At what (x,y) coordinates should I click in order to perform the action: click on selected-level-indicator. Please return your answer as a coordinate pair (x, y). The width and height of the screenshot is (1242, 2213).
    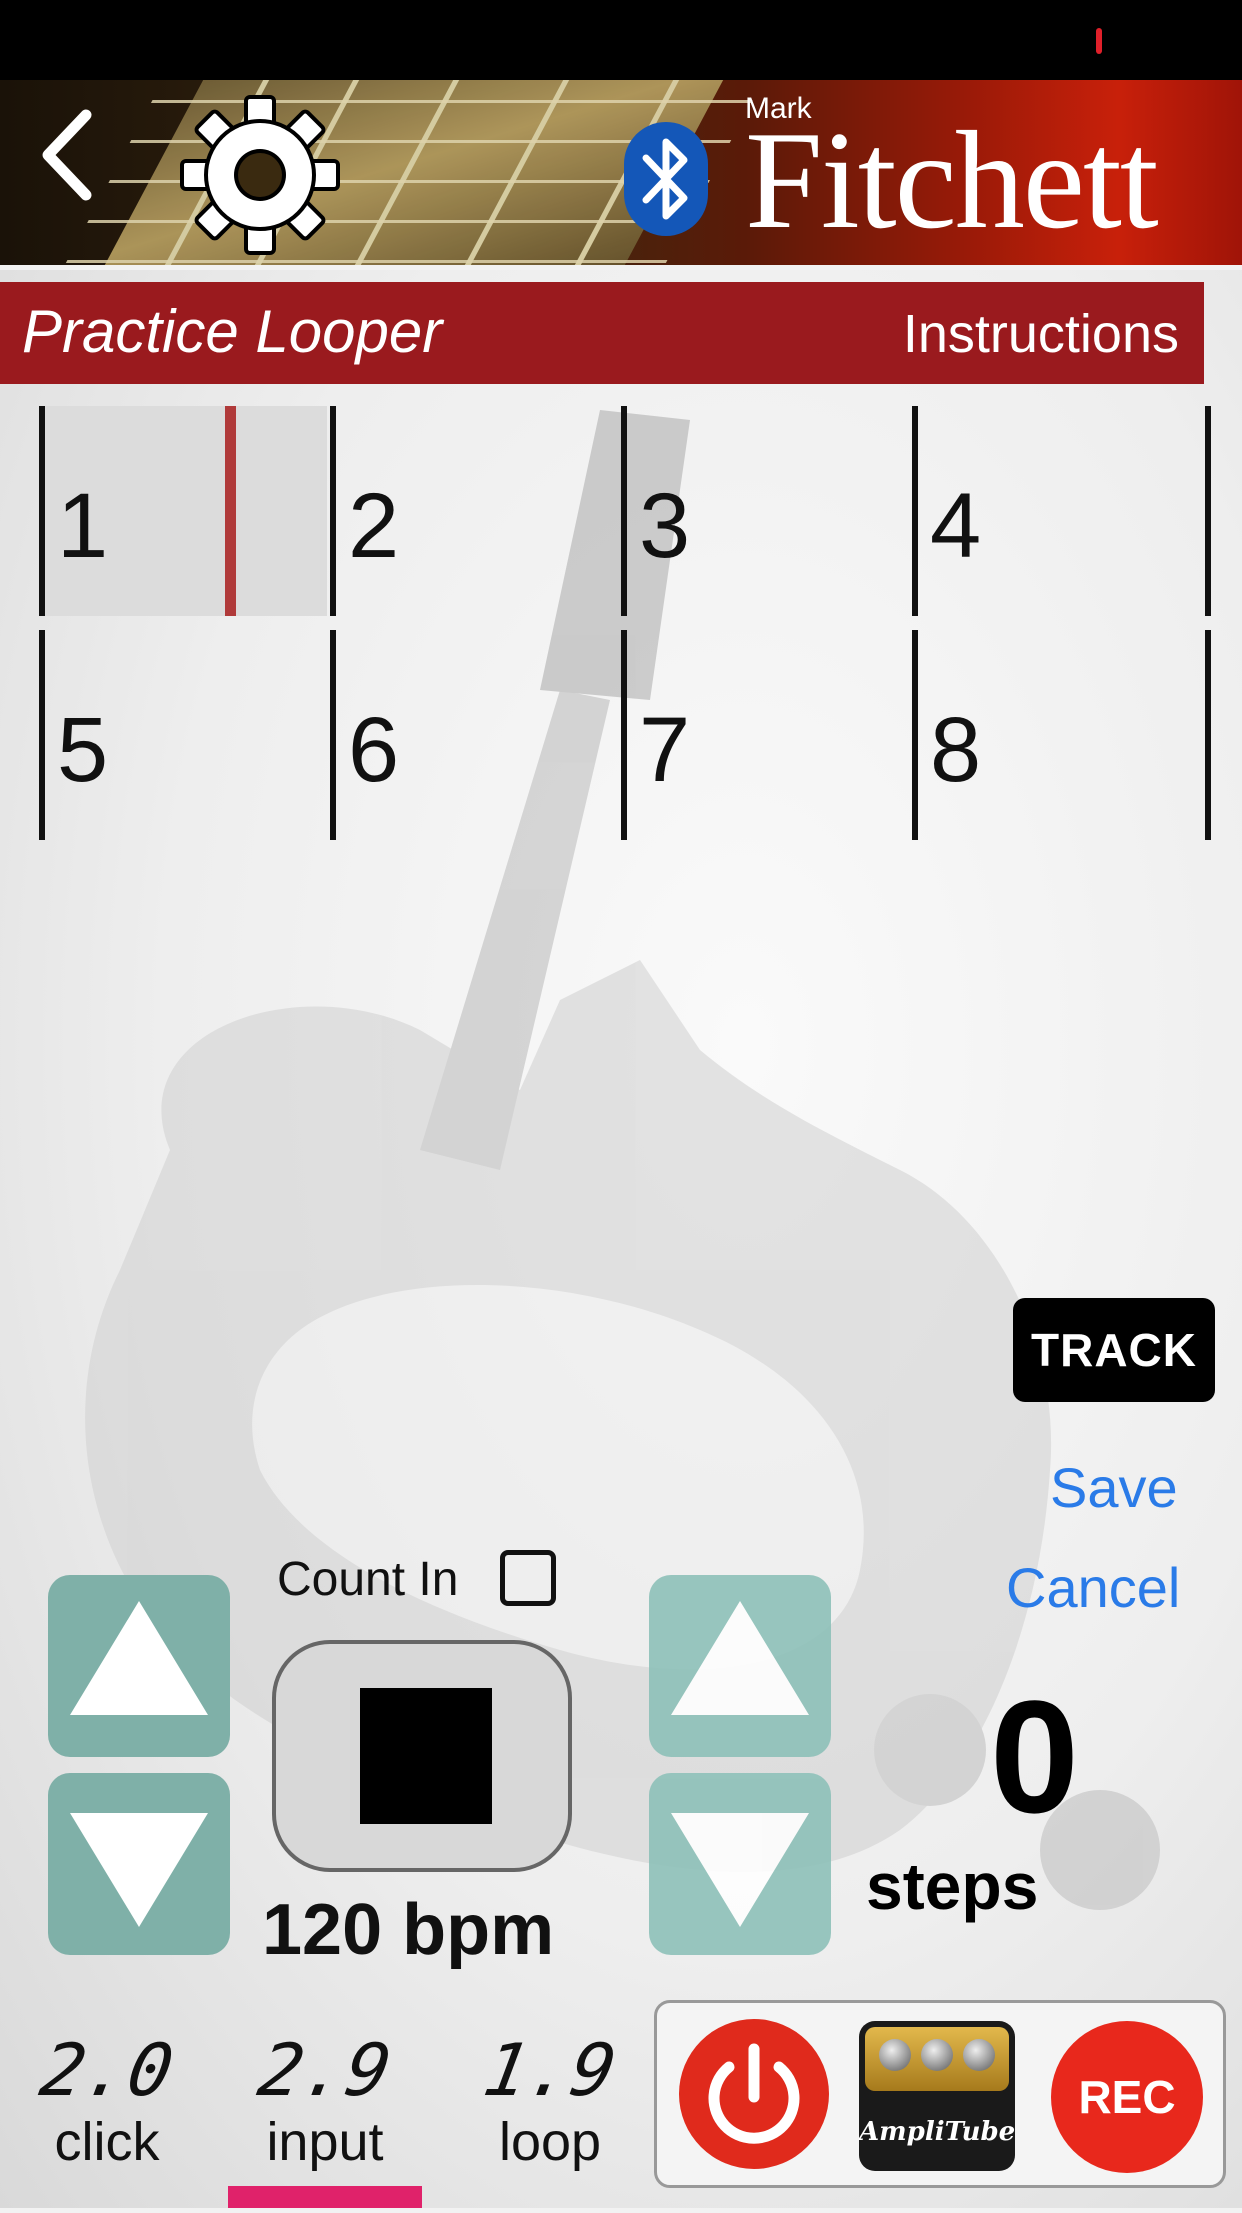
    Looking at the image, I should click on (325, 2197).